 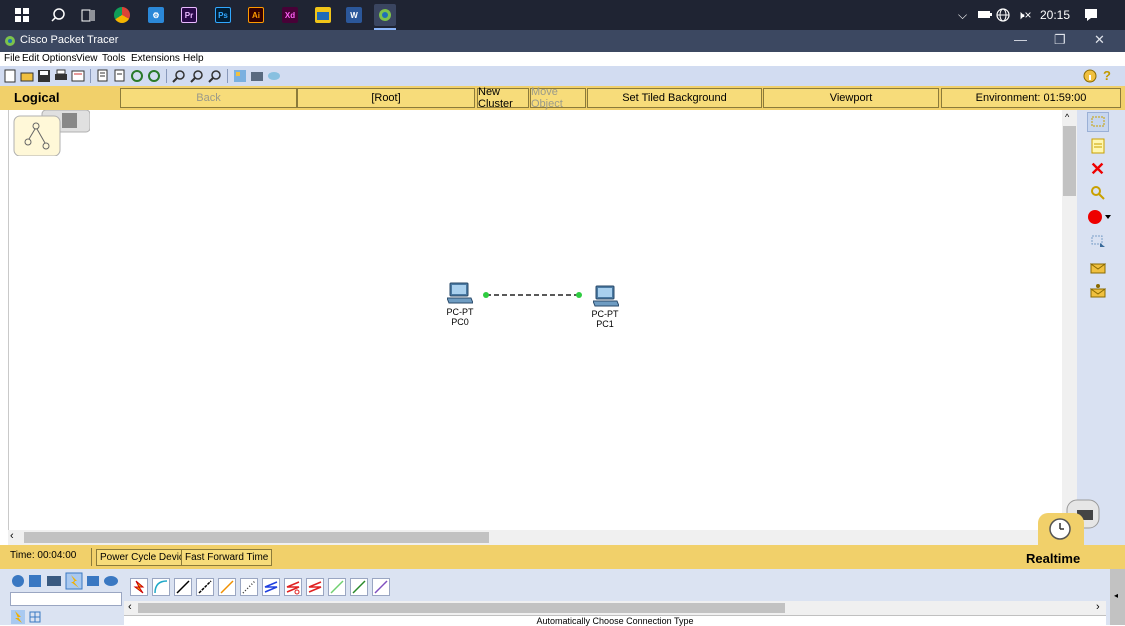 What do you see at coordinates (562, 41) in the screenshot?
I see `window-titlebar: Cisco Packet Tracer — ❐ ✕` at bounding box center [562, 41].